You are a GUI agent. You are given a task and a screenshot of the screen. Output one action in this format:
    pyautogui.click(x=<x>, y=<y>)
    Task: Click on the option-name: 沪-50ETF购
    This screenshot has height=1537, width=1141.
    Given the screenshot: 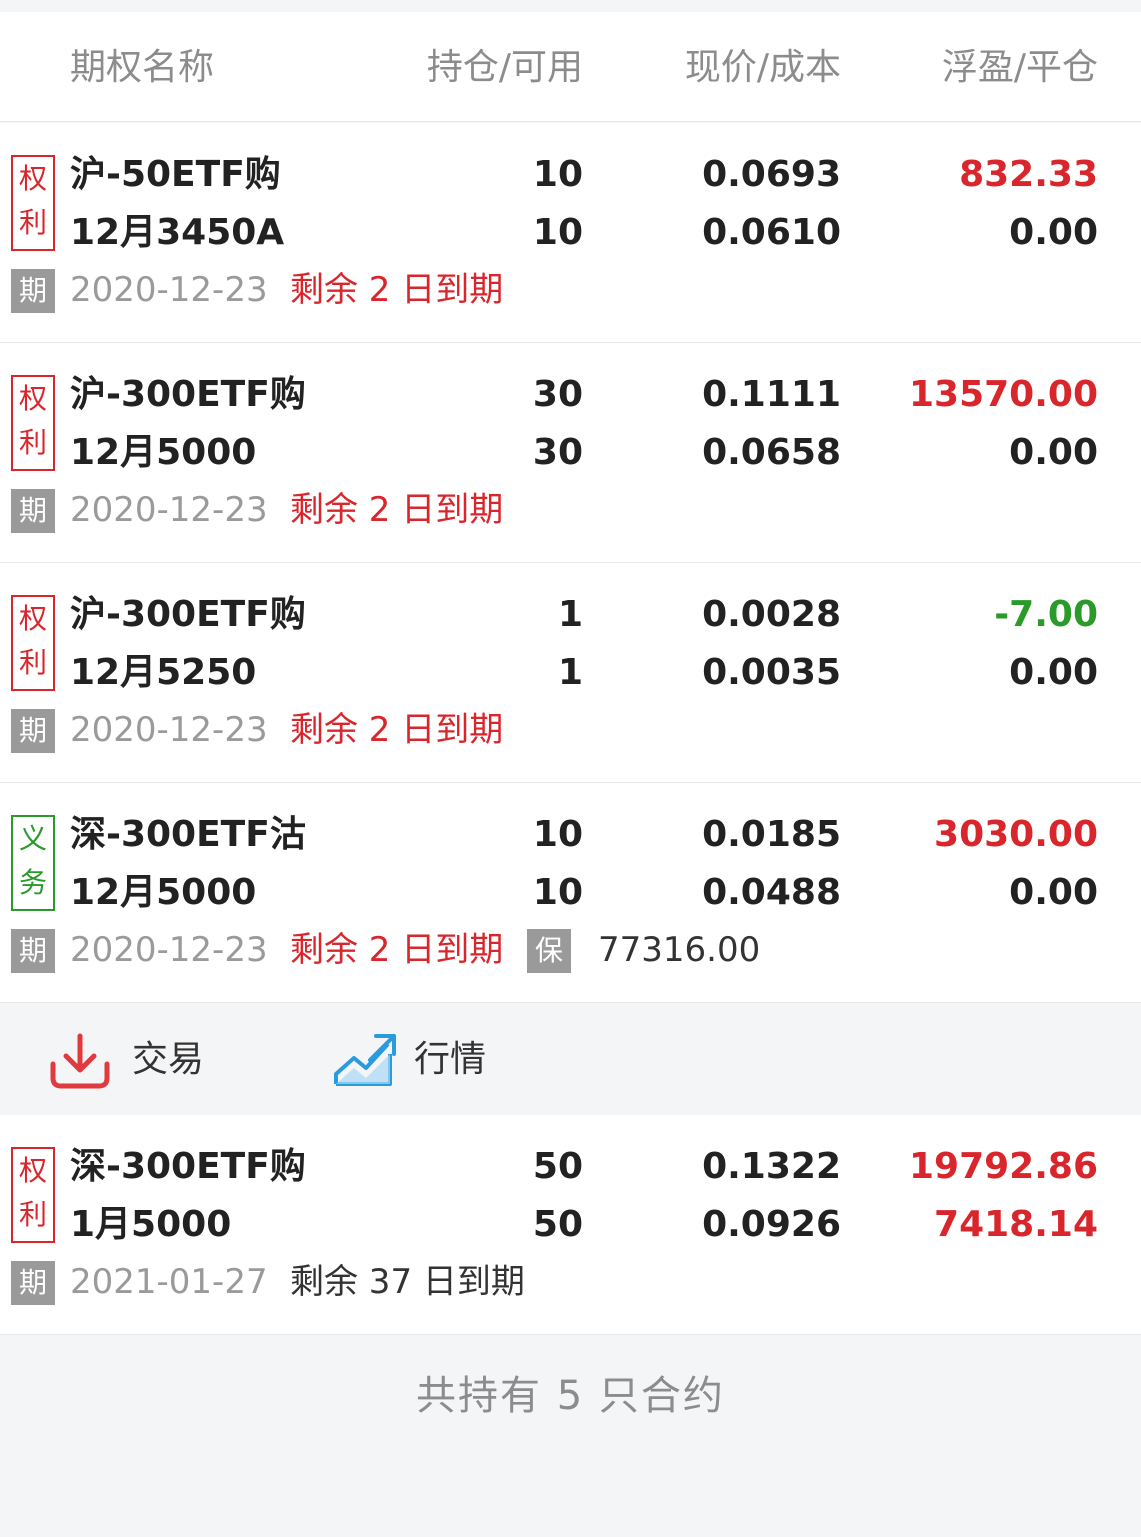 What is the action you would take?
    pyautogui.click(x=175, y=174)
    